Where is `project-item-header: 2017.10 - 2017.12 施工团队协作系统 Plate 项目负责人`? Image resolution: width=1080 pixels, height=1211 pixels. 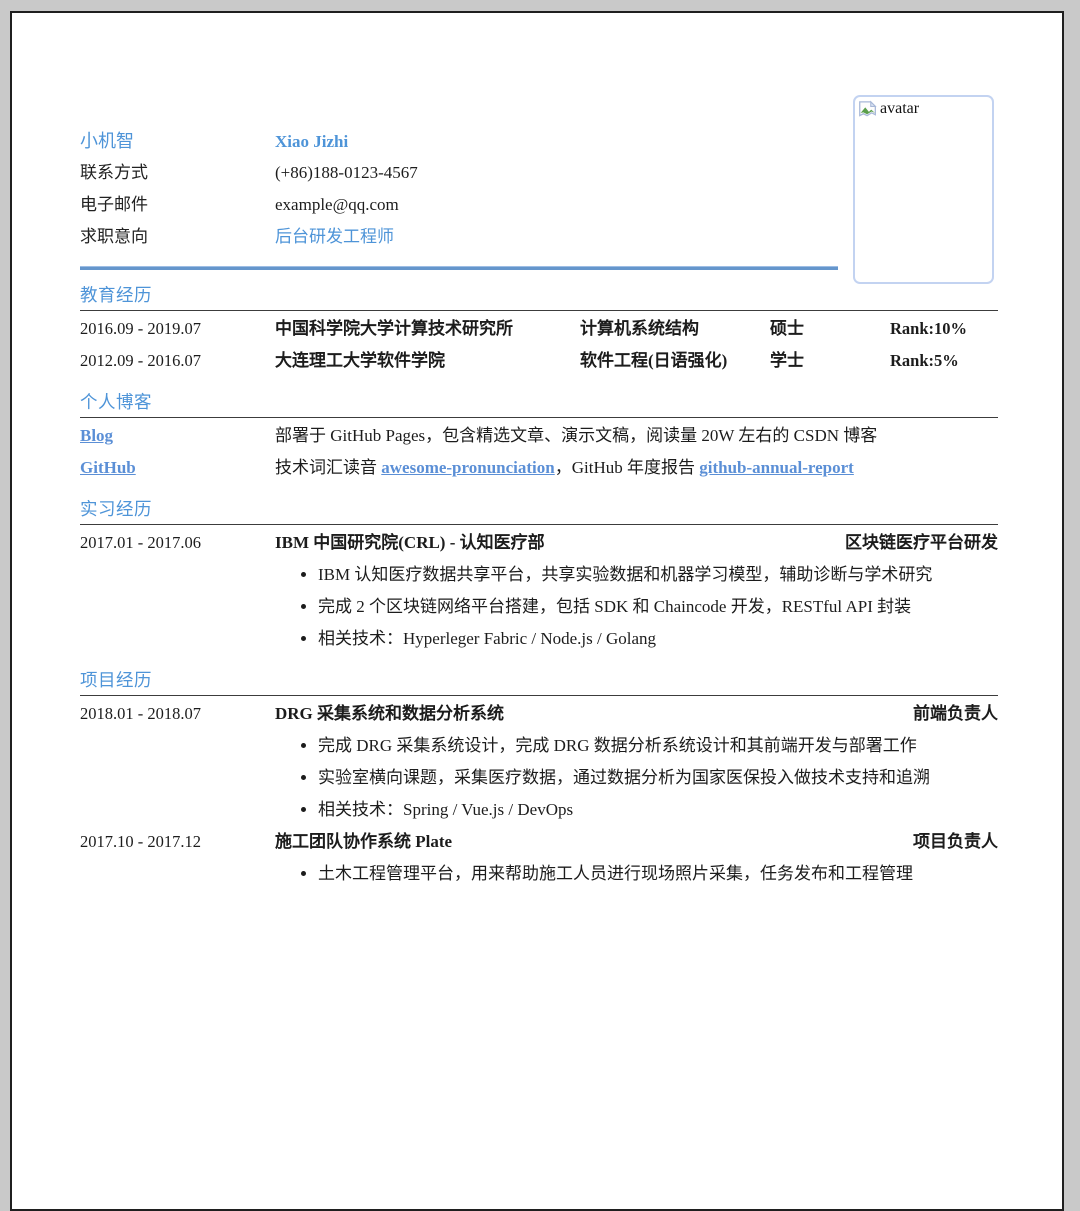
project-item-header: 2017.10 - 2017.12 施工团队协作系统 Plate 项目负责人 is located at coordinates (539, 842).